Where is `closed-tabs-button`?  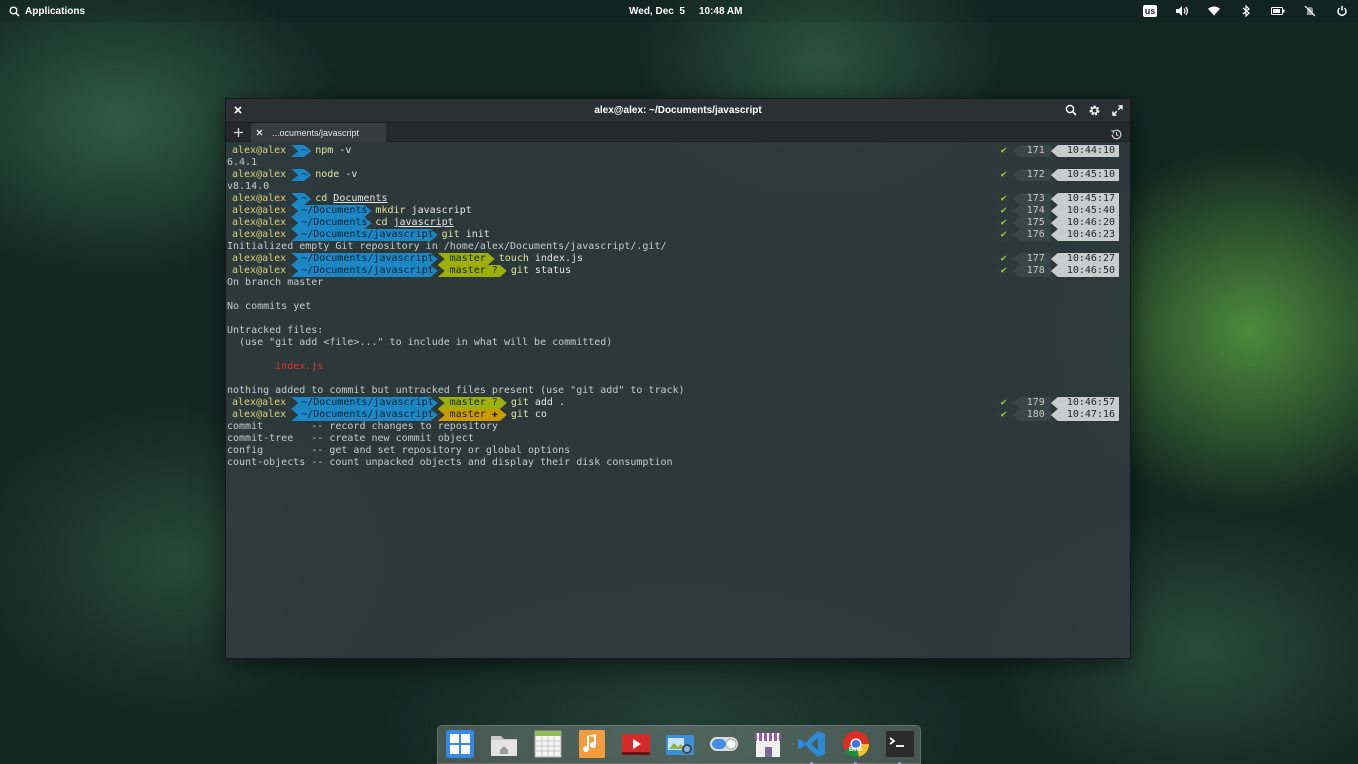
closed-tabs-button is located at coordinates (1116, 133).